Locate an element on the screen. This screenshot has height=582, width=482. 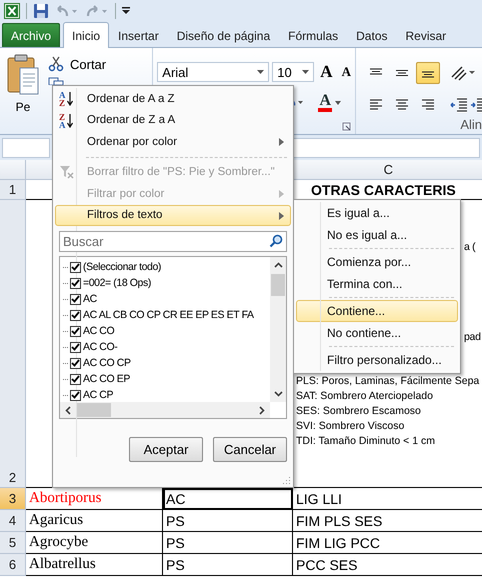
dialog-button: Cancelar is located at coordinates (250, 449).